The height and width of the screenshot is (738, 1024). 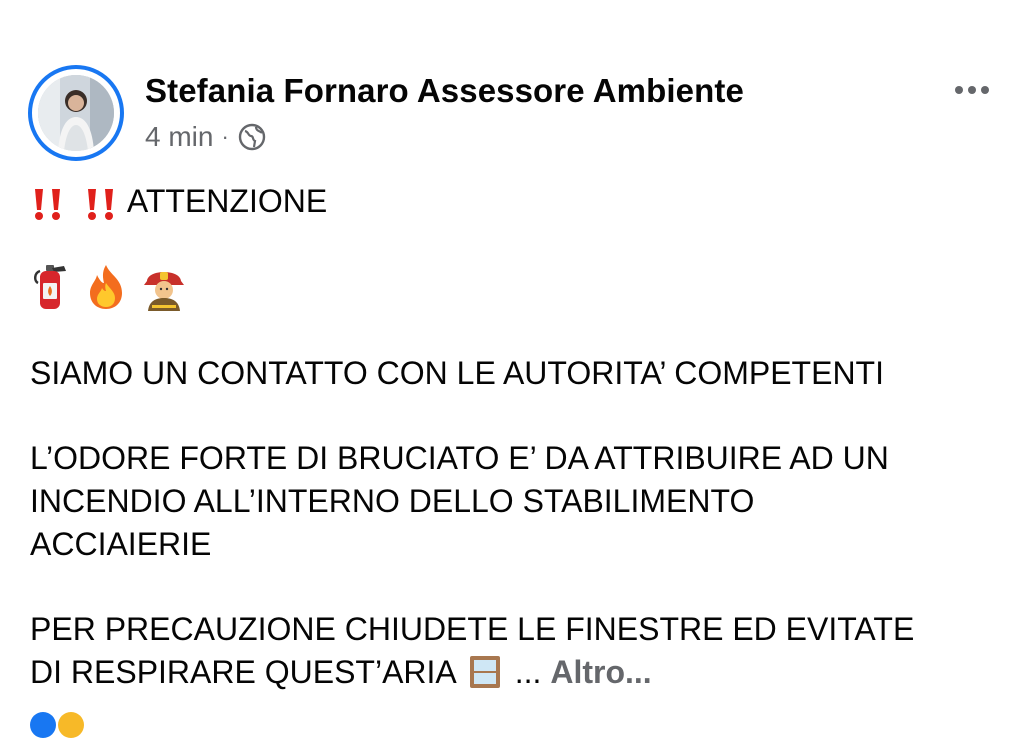 I want to click on like-icon, so click(x=43, y=725).